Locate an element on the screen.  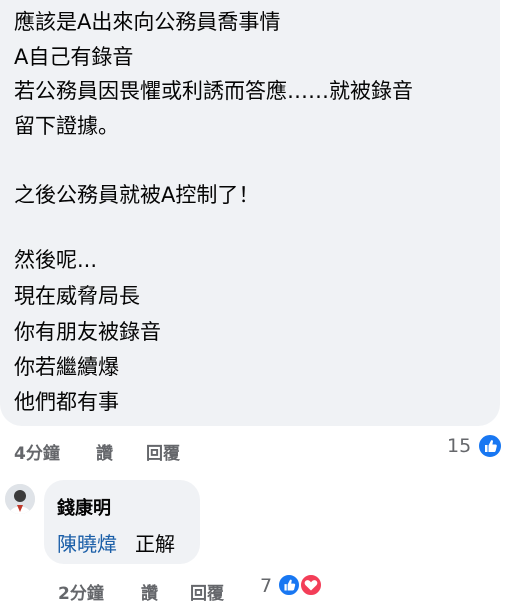
comment-line: 留下證據。 is located at coordinates (66, 126).